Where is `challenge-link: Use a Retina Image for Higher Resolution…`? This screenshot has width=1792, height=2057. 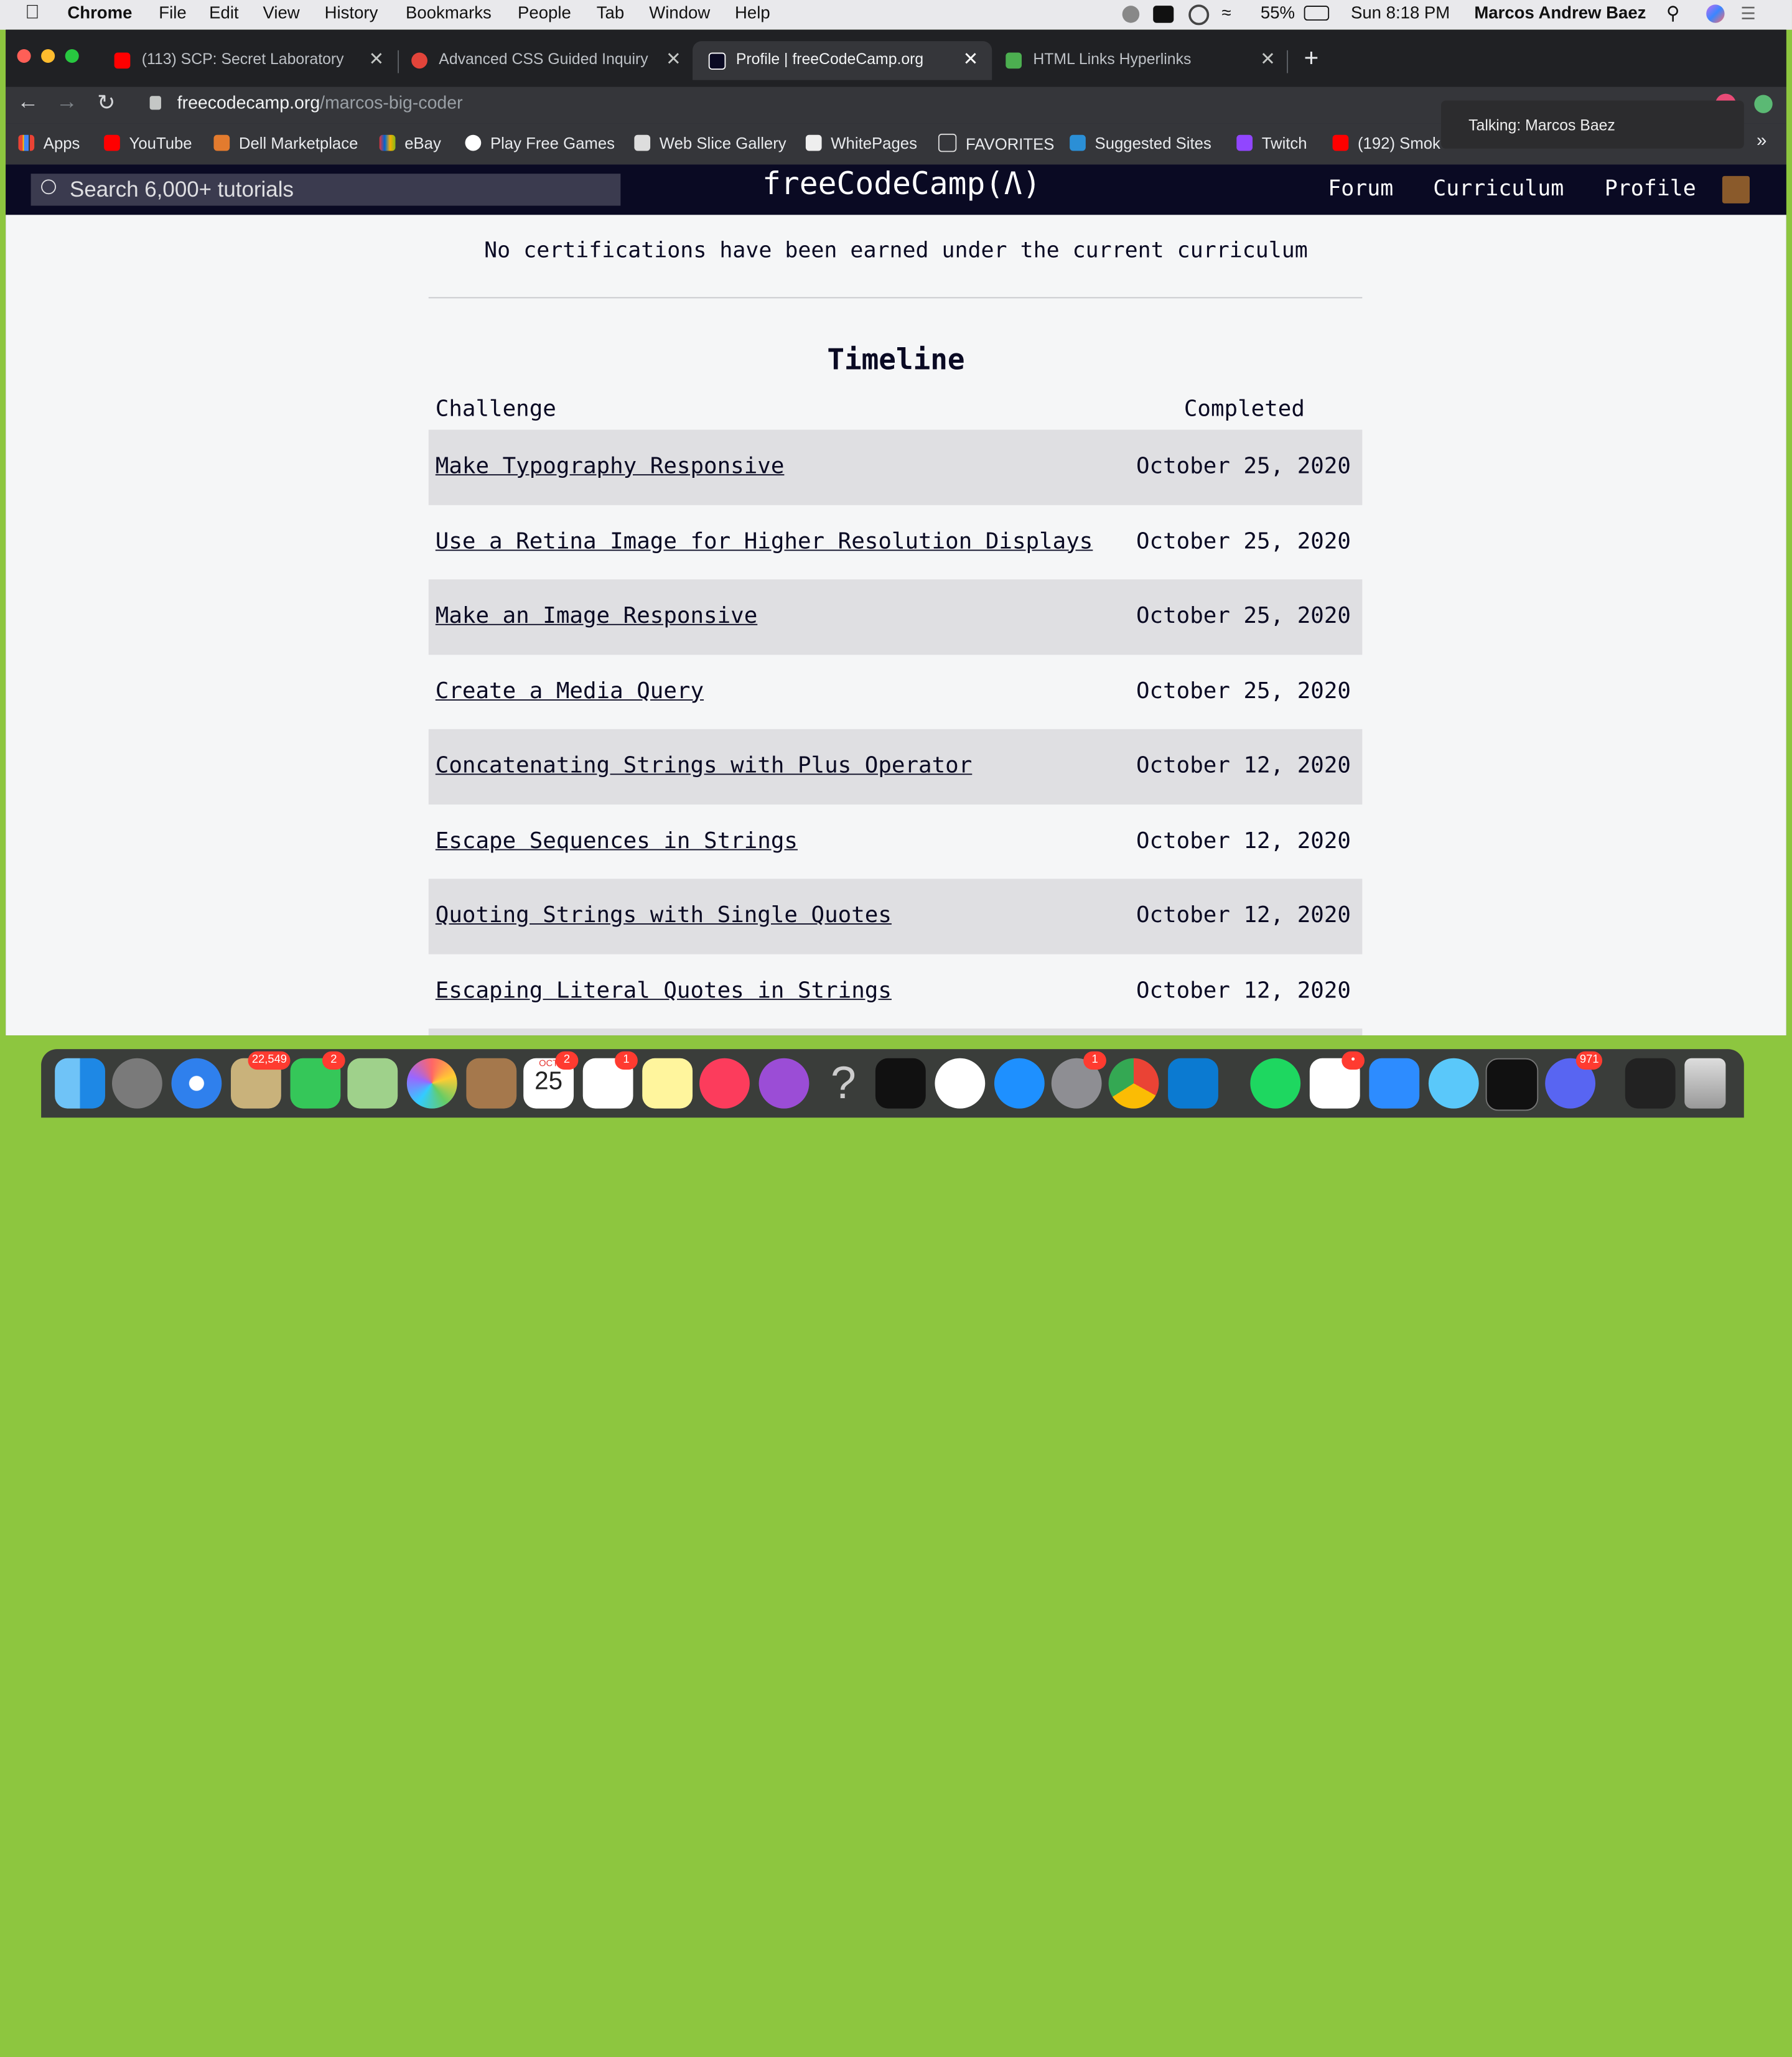
challenge-link: Use a Retina Image for Higher Resolution… is located at coordinates (764, 541).